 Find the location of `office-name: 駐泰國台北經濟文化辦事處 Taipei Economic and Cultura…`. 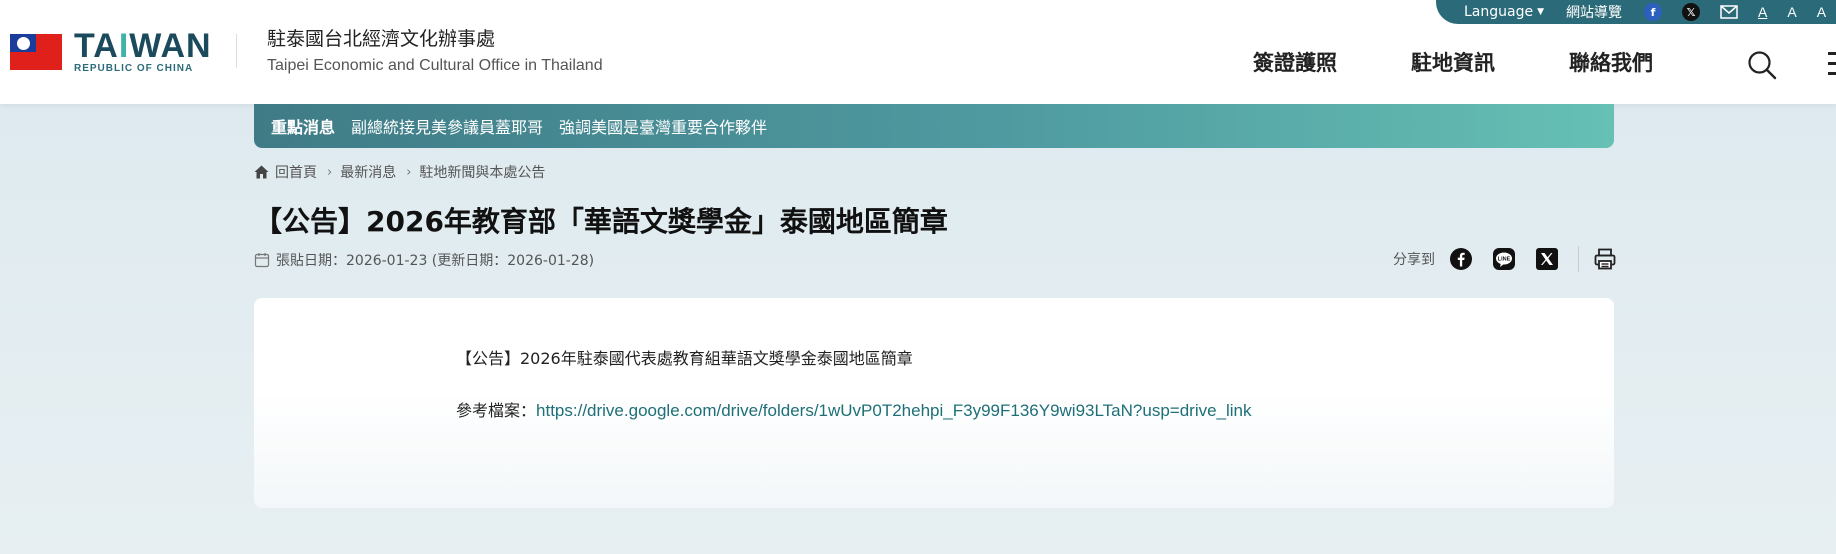

office-name: 駐泰國台北經濟文化辦事處 Taipei Economic and Cultura… is located at coordinates (435, 52).